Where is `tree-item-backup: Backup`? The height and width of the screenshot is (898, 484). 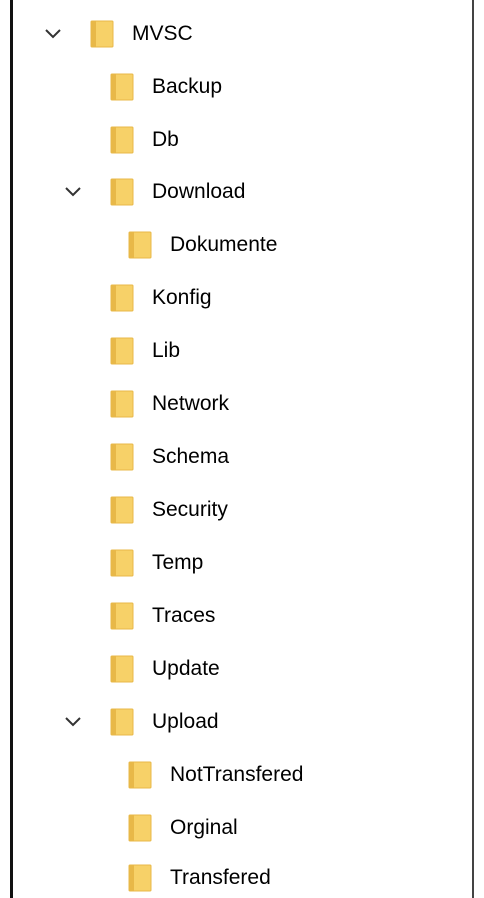 tree-item-backup: Backup is located at coordinates (243, 87).